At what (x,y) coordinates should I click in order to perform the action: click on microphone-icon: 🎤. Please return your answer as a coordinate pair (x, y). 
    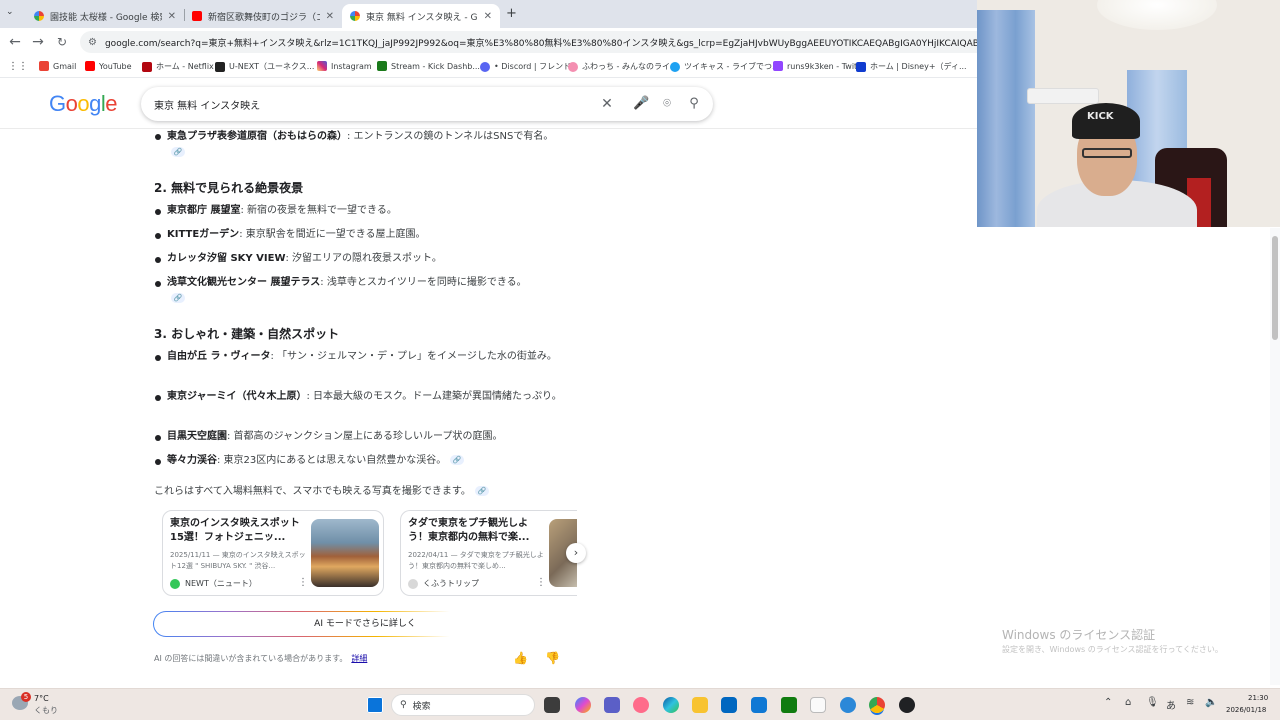
    Looking at the image, I should click on (641, 103).